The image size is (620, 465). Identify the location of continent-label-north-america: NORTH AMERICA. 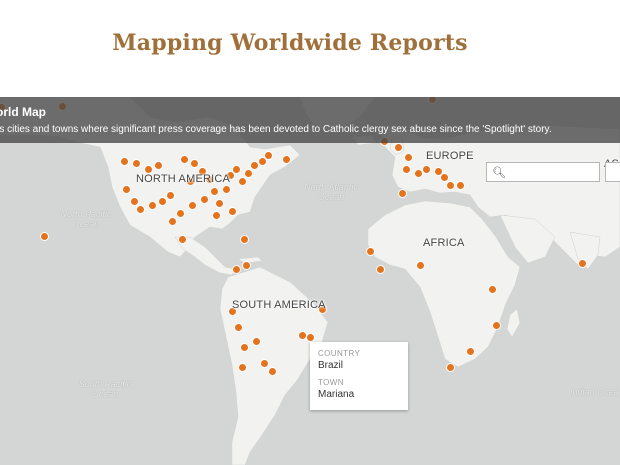
(183, 179).